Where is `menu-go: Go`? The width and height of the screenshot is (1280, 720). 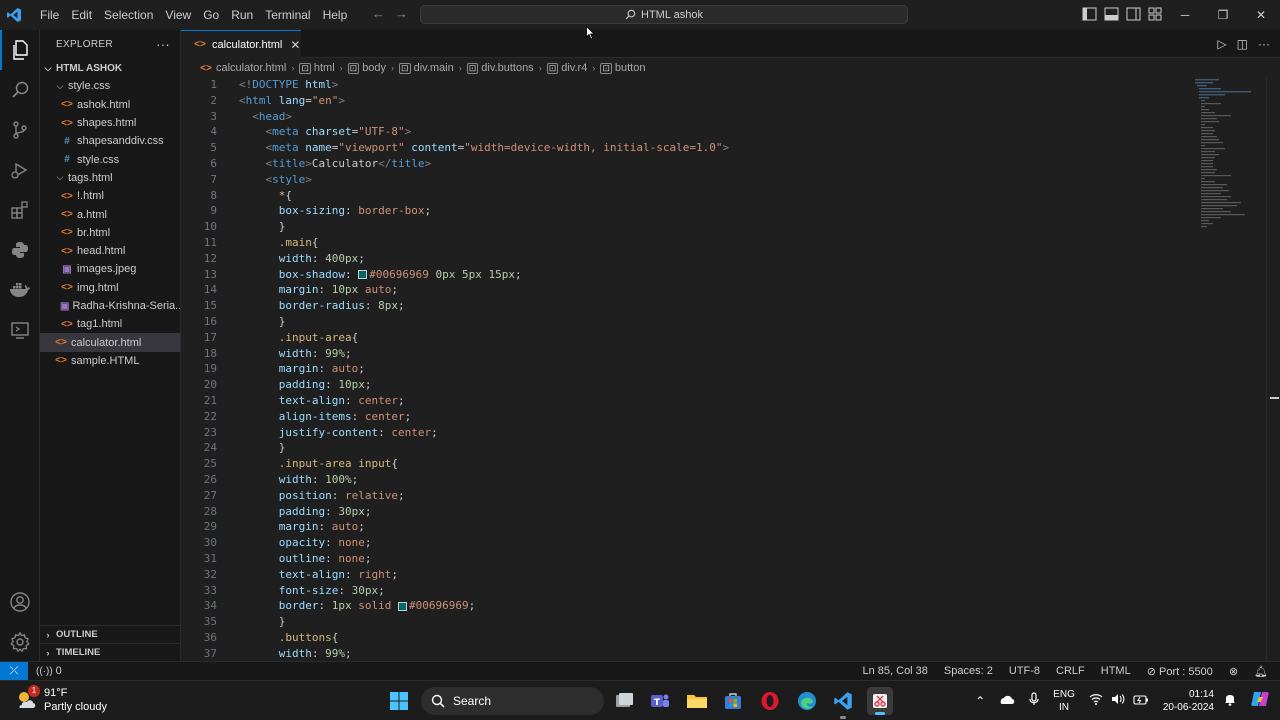 menu-go: Go is located at coordinates (211, 15).